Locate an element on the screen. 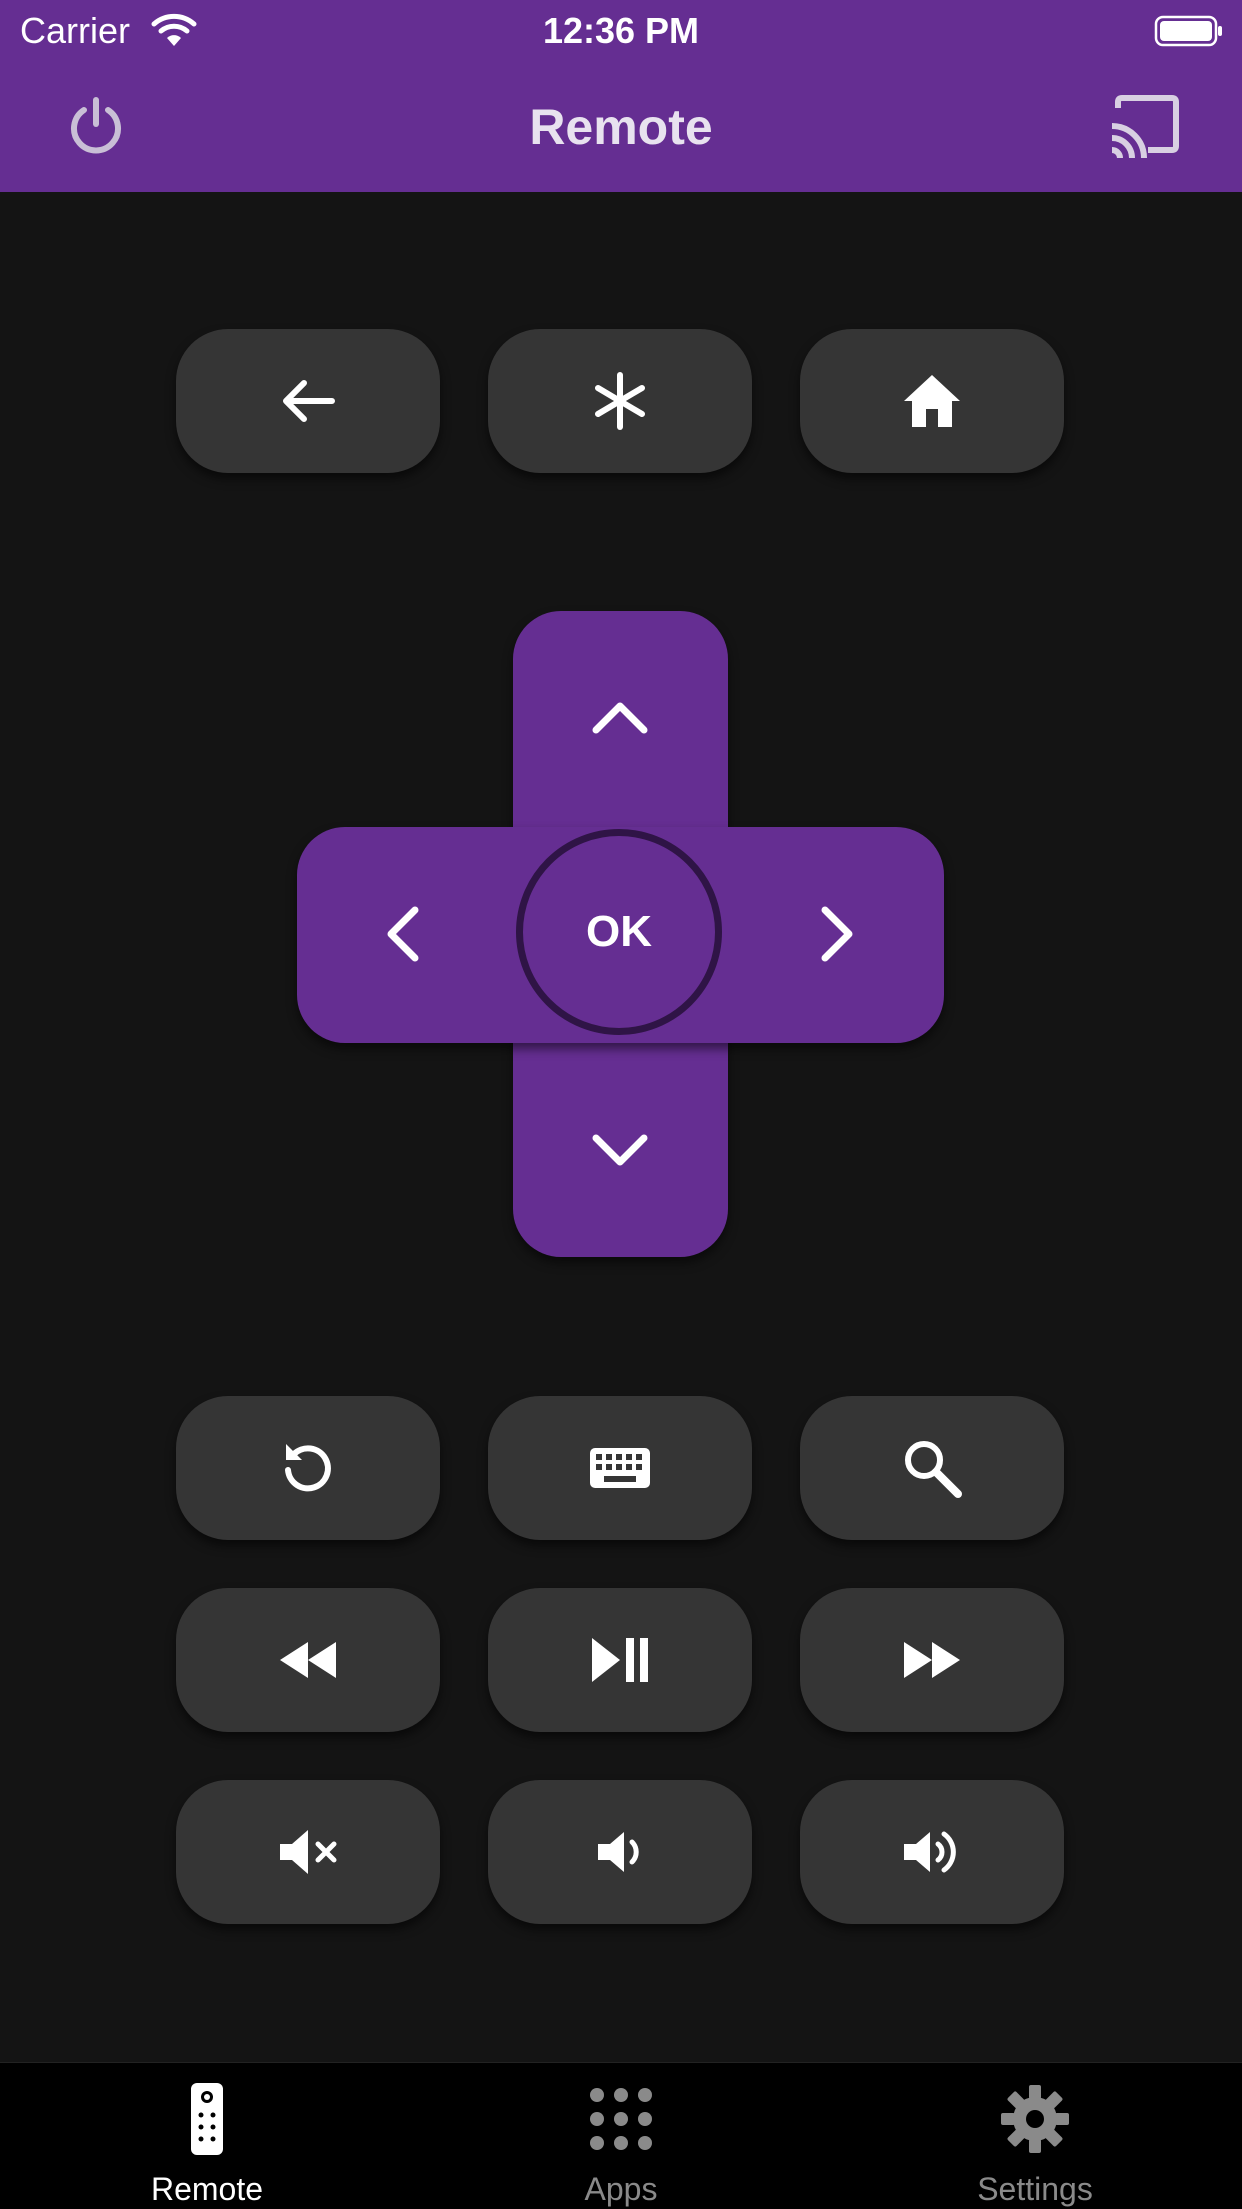 Image resolution: width=1242 pixels, height=2209 pixels. chevron-up-icon is located at coordinates (620, 718).